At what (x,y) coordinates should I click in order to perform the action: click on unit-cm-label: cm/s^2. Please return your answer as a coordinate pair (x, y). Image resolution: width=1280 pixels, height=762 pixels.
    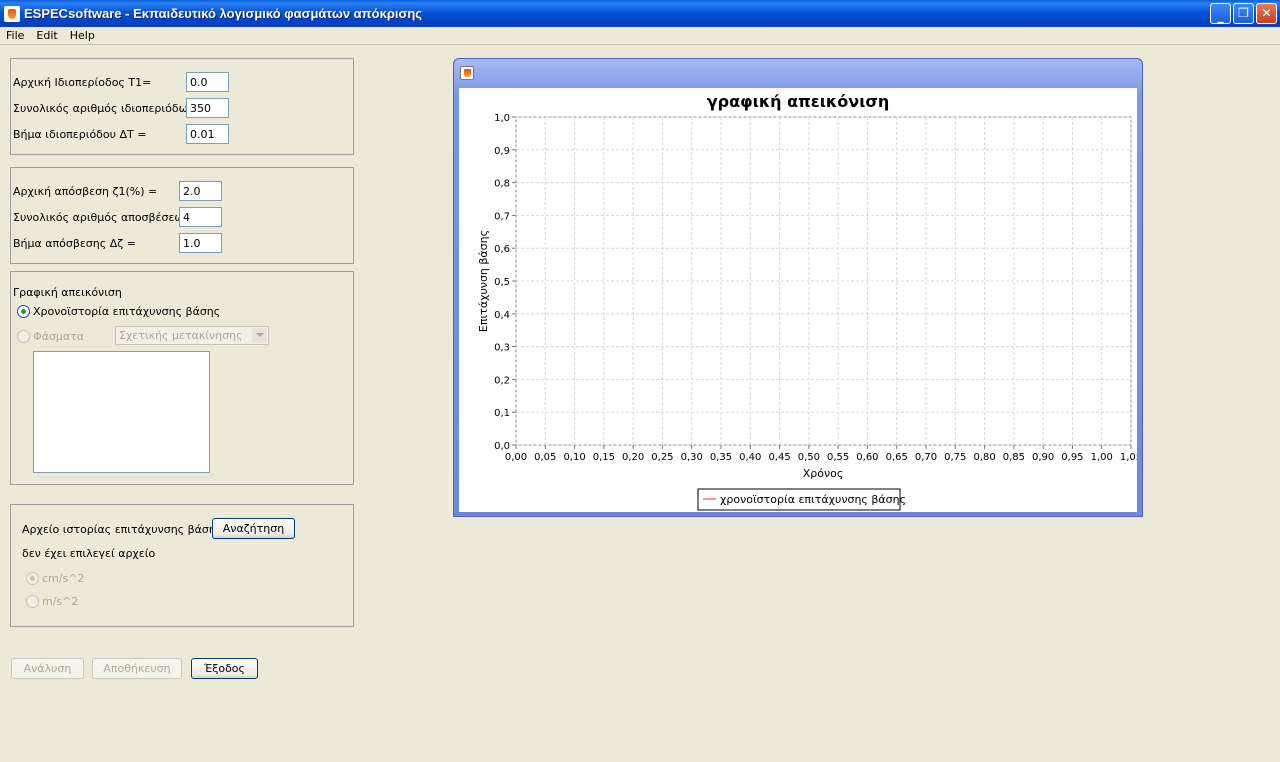
    Looking at the image, I should click on (63, 578).